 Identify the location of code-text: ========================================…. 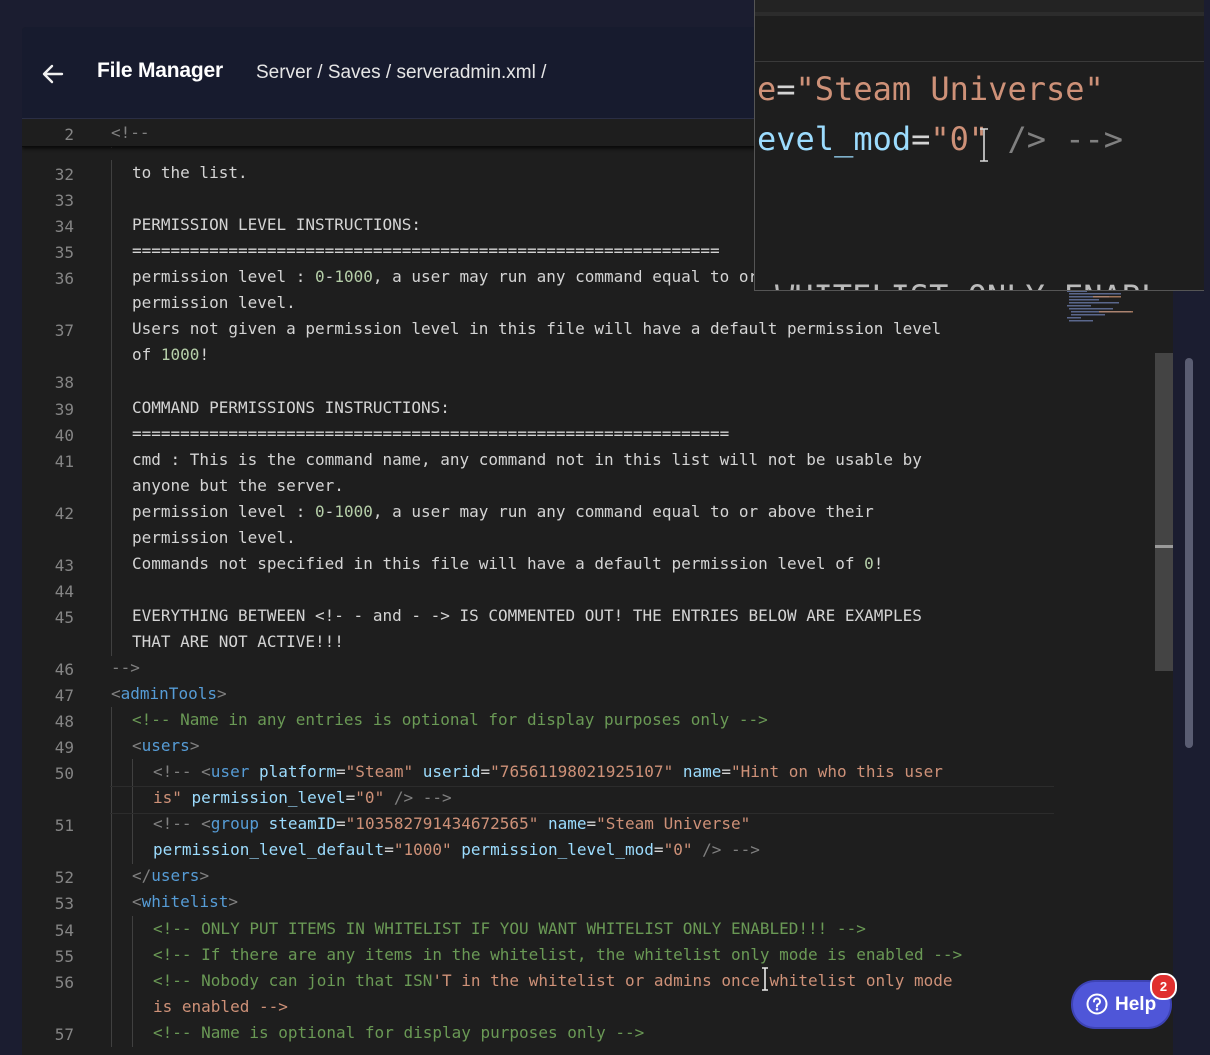
(426, 250).